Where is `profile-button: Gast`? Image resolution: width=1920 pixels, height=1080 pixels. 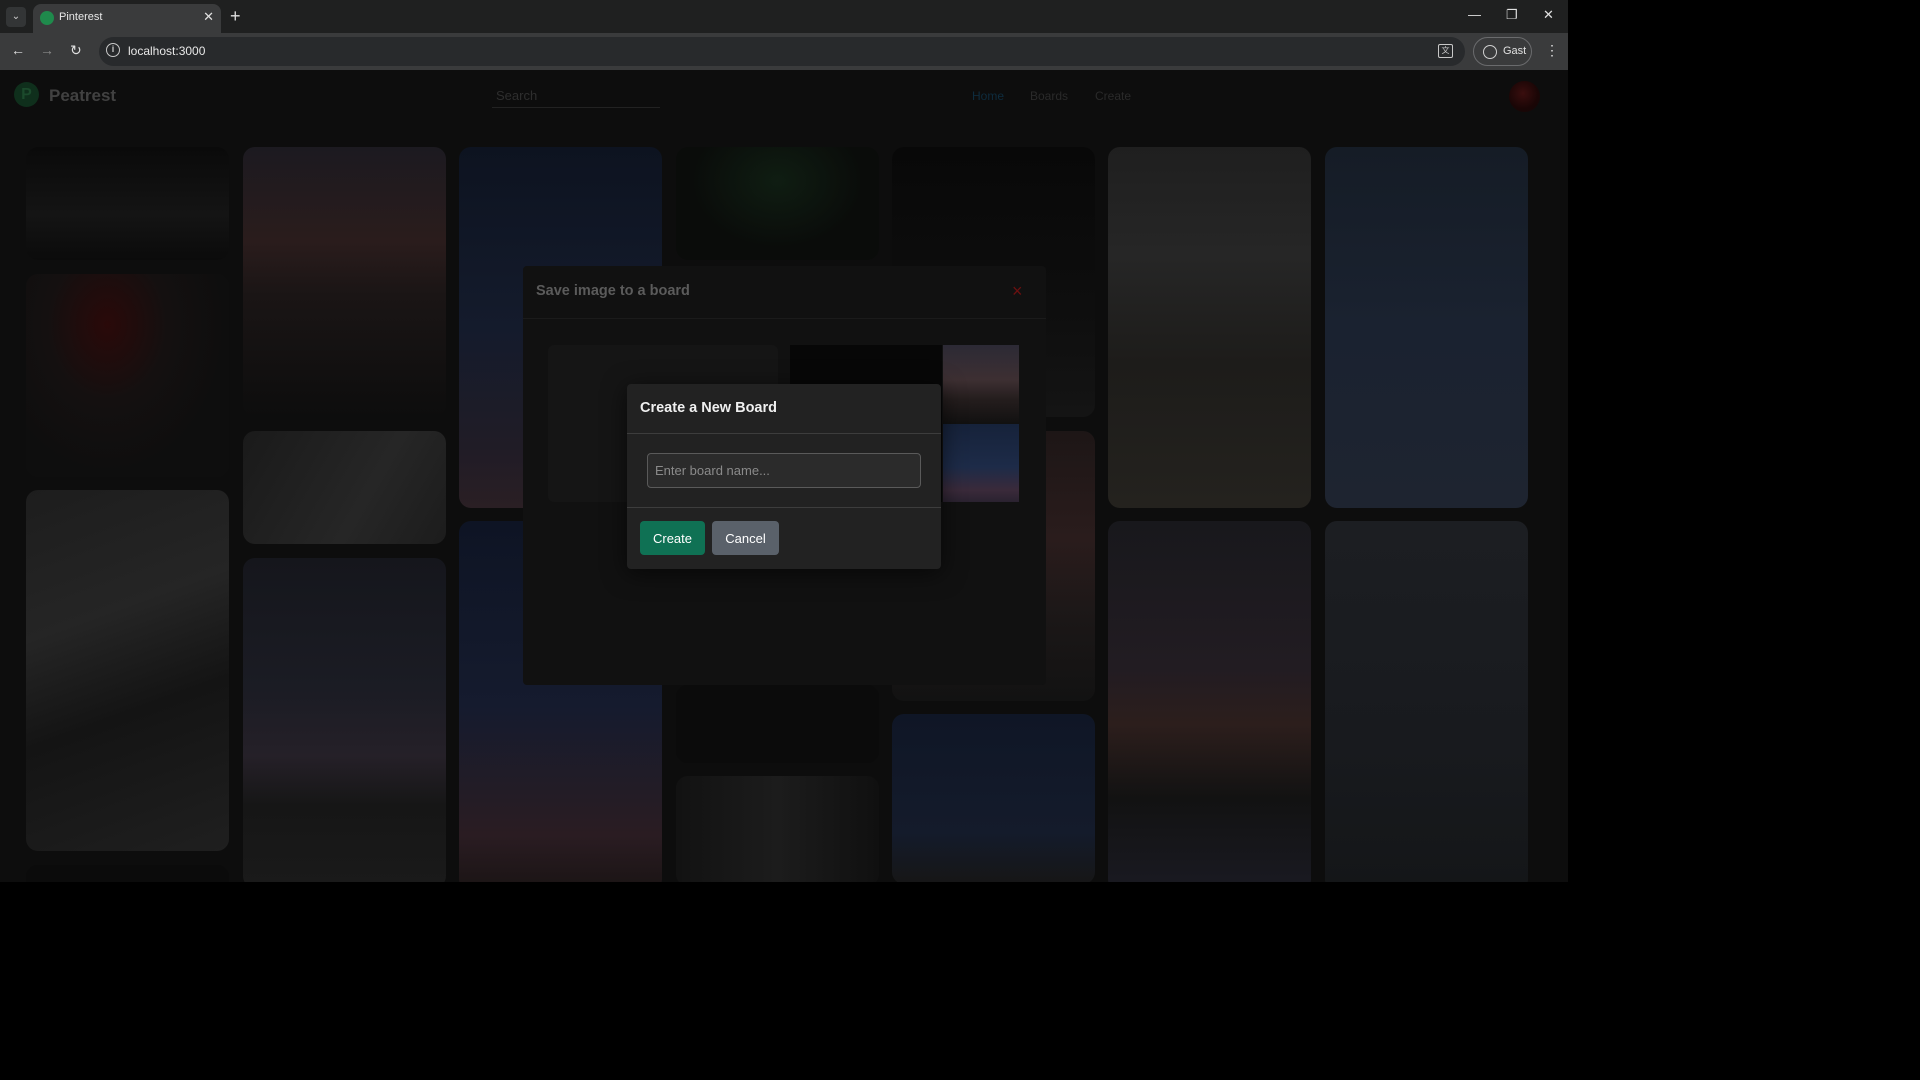 profile-button: Gast is located at coordinates (1502, 51).